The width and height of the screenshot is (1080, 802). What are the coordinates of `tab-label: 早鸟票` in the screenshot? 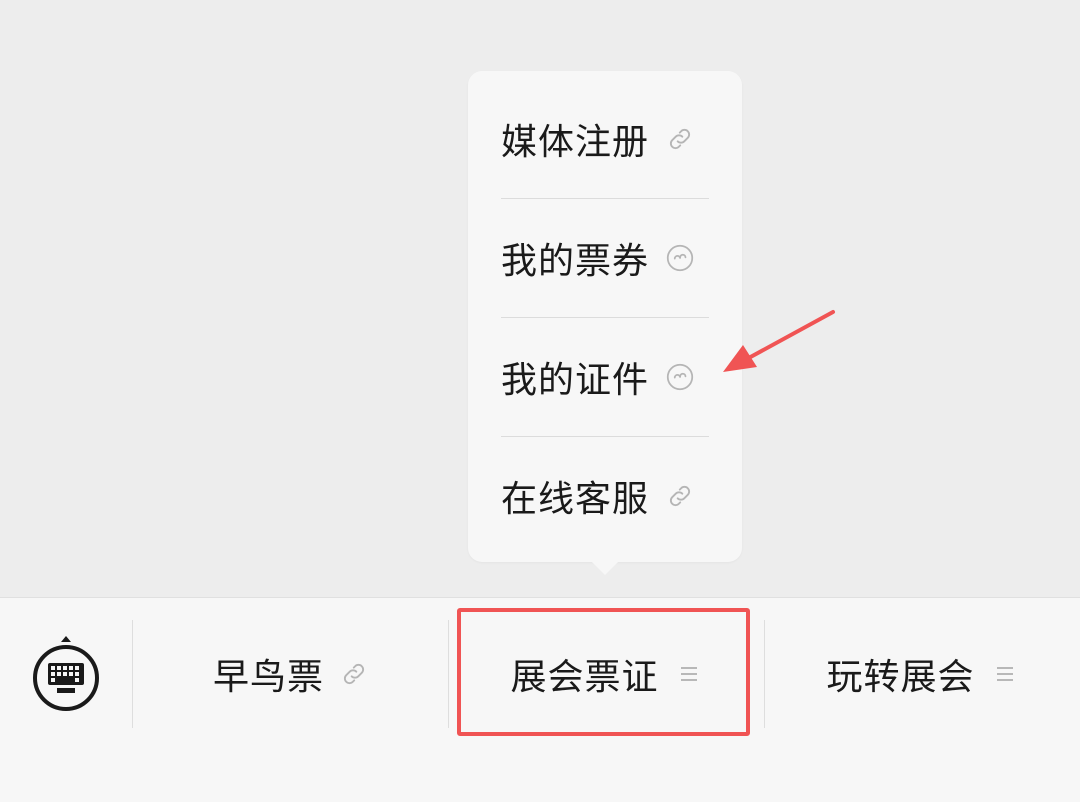 It's located at (268, 677).